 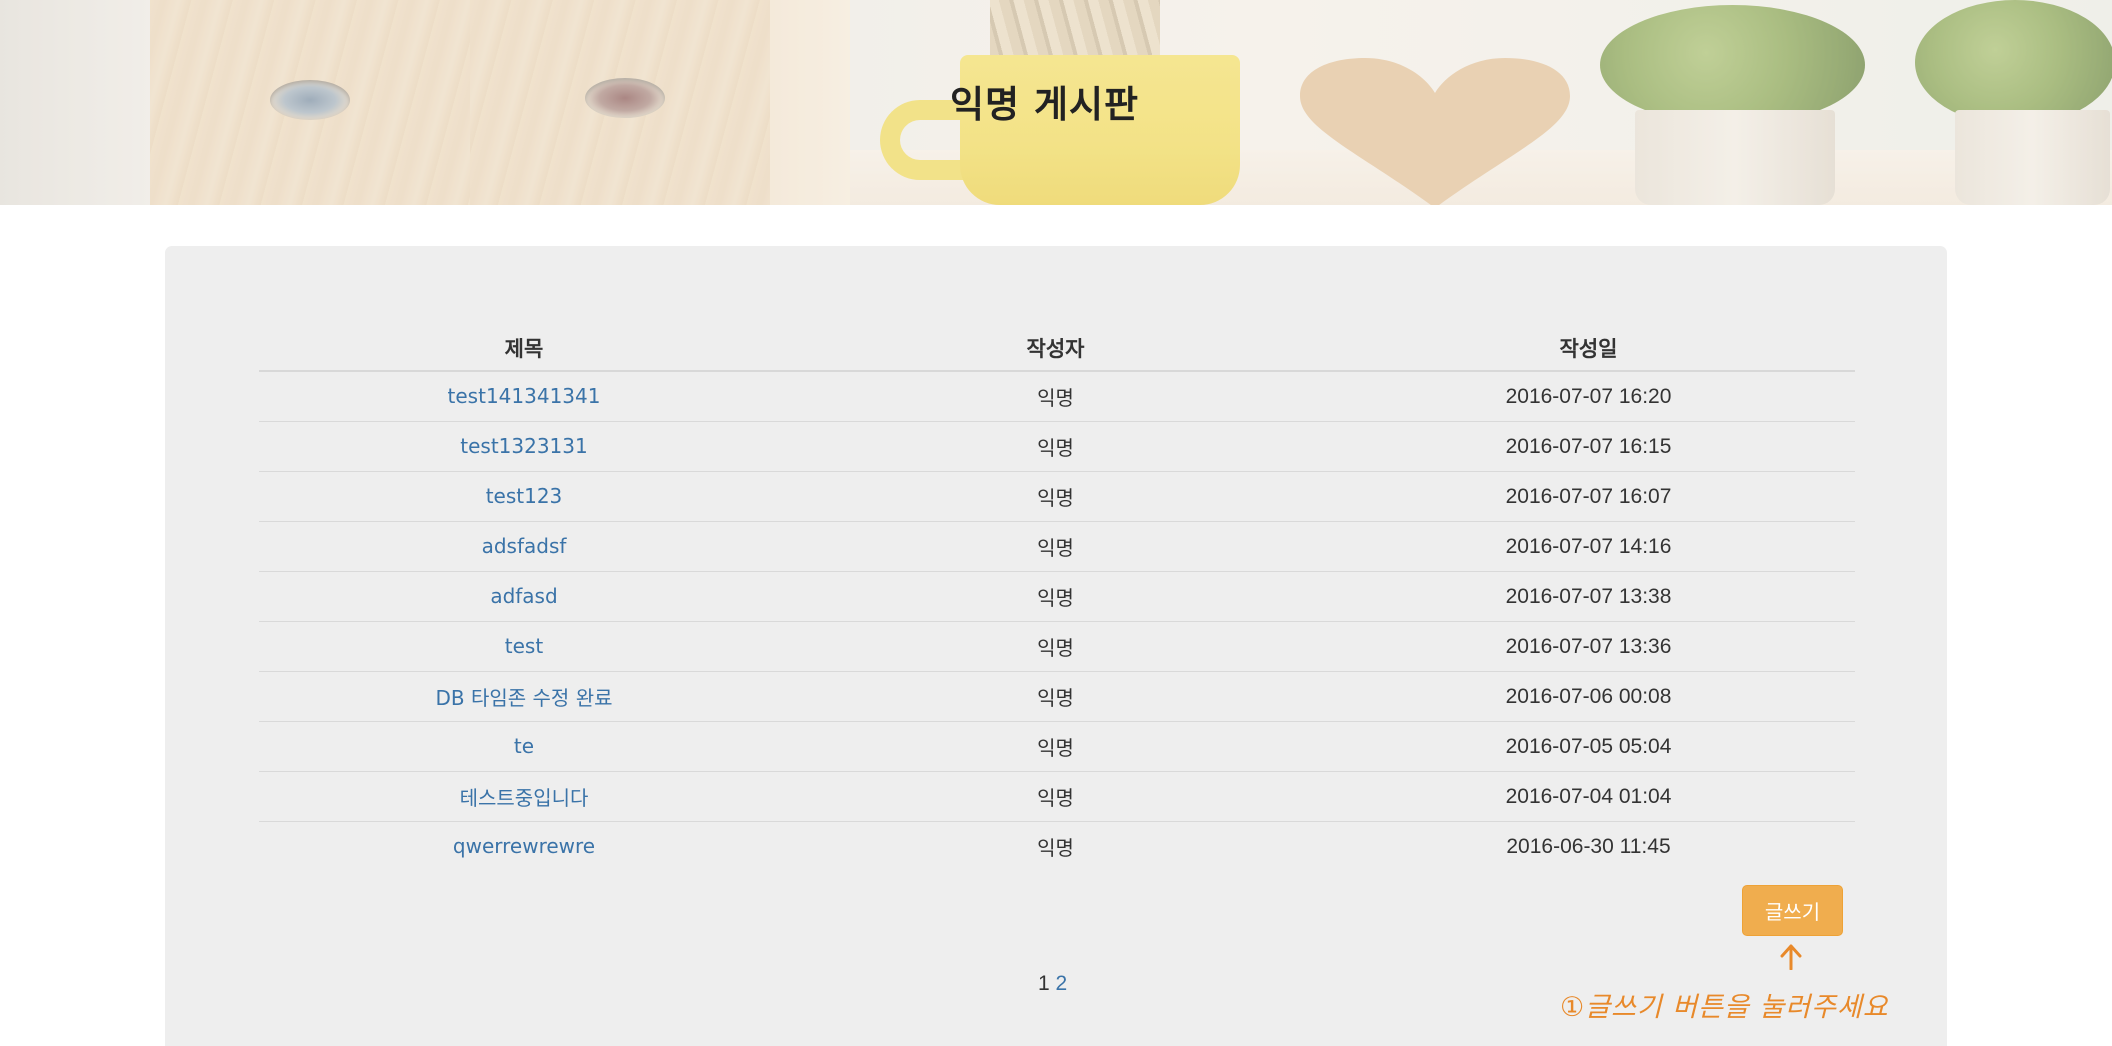 I want to click on post-date: 2016-07-07 16:15, so click(x=1588, y=446).